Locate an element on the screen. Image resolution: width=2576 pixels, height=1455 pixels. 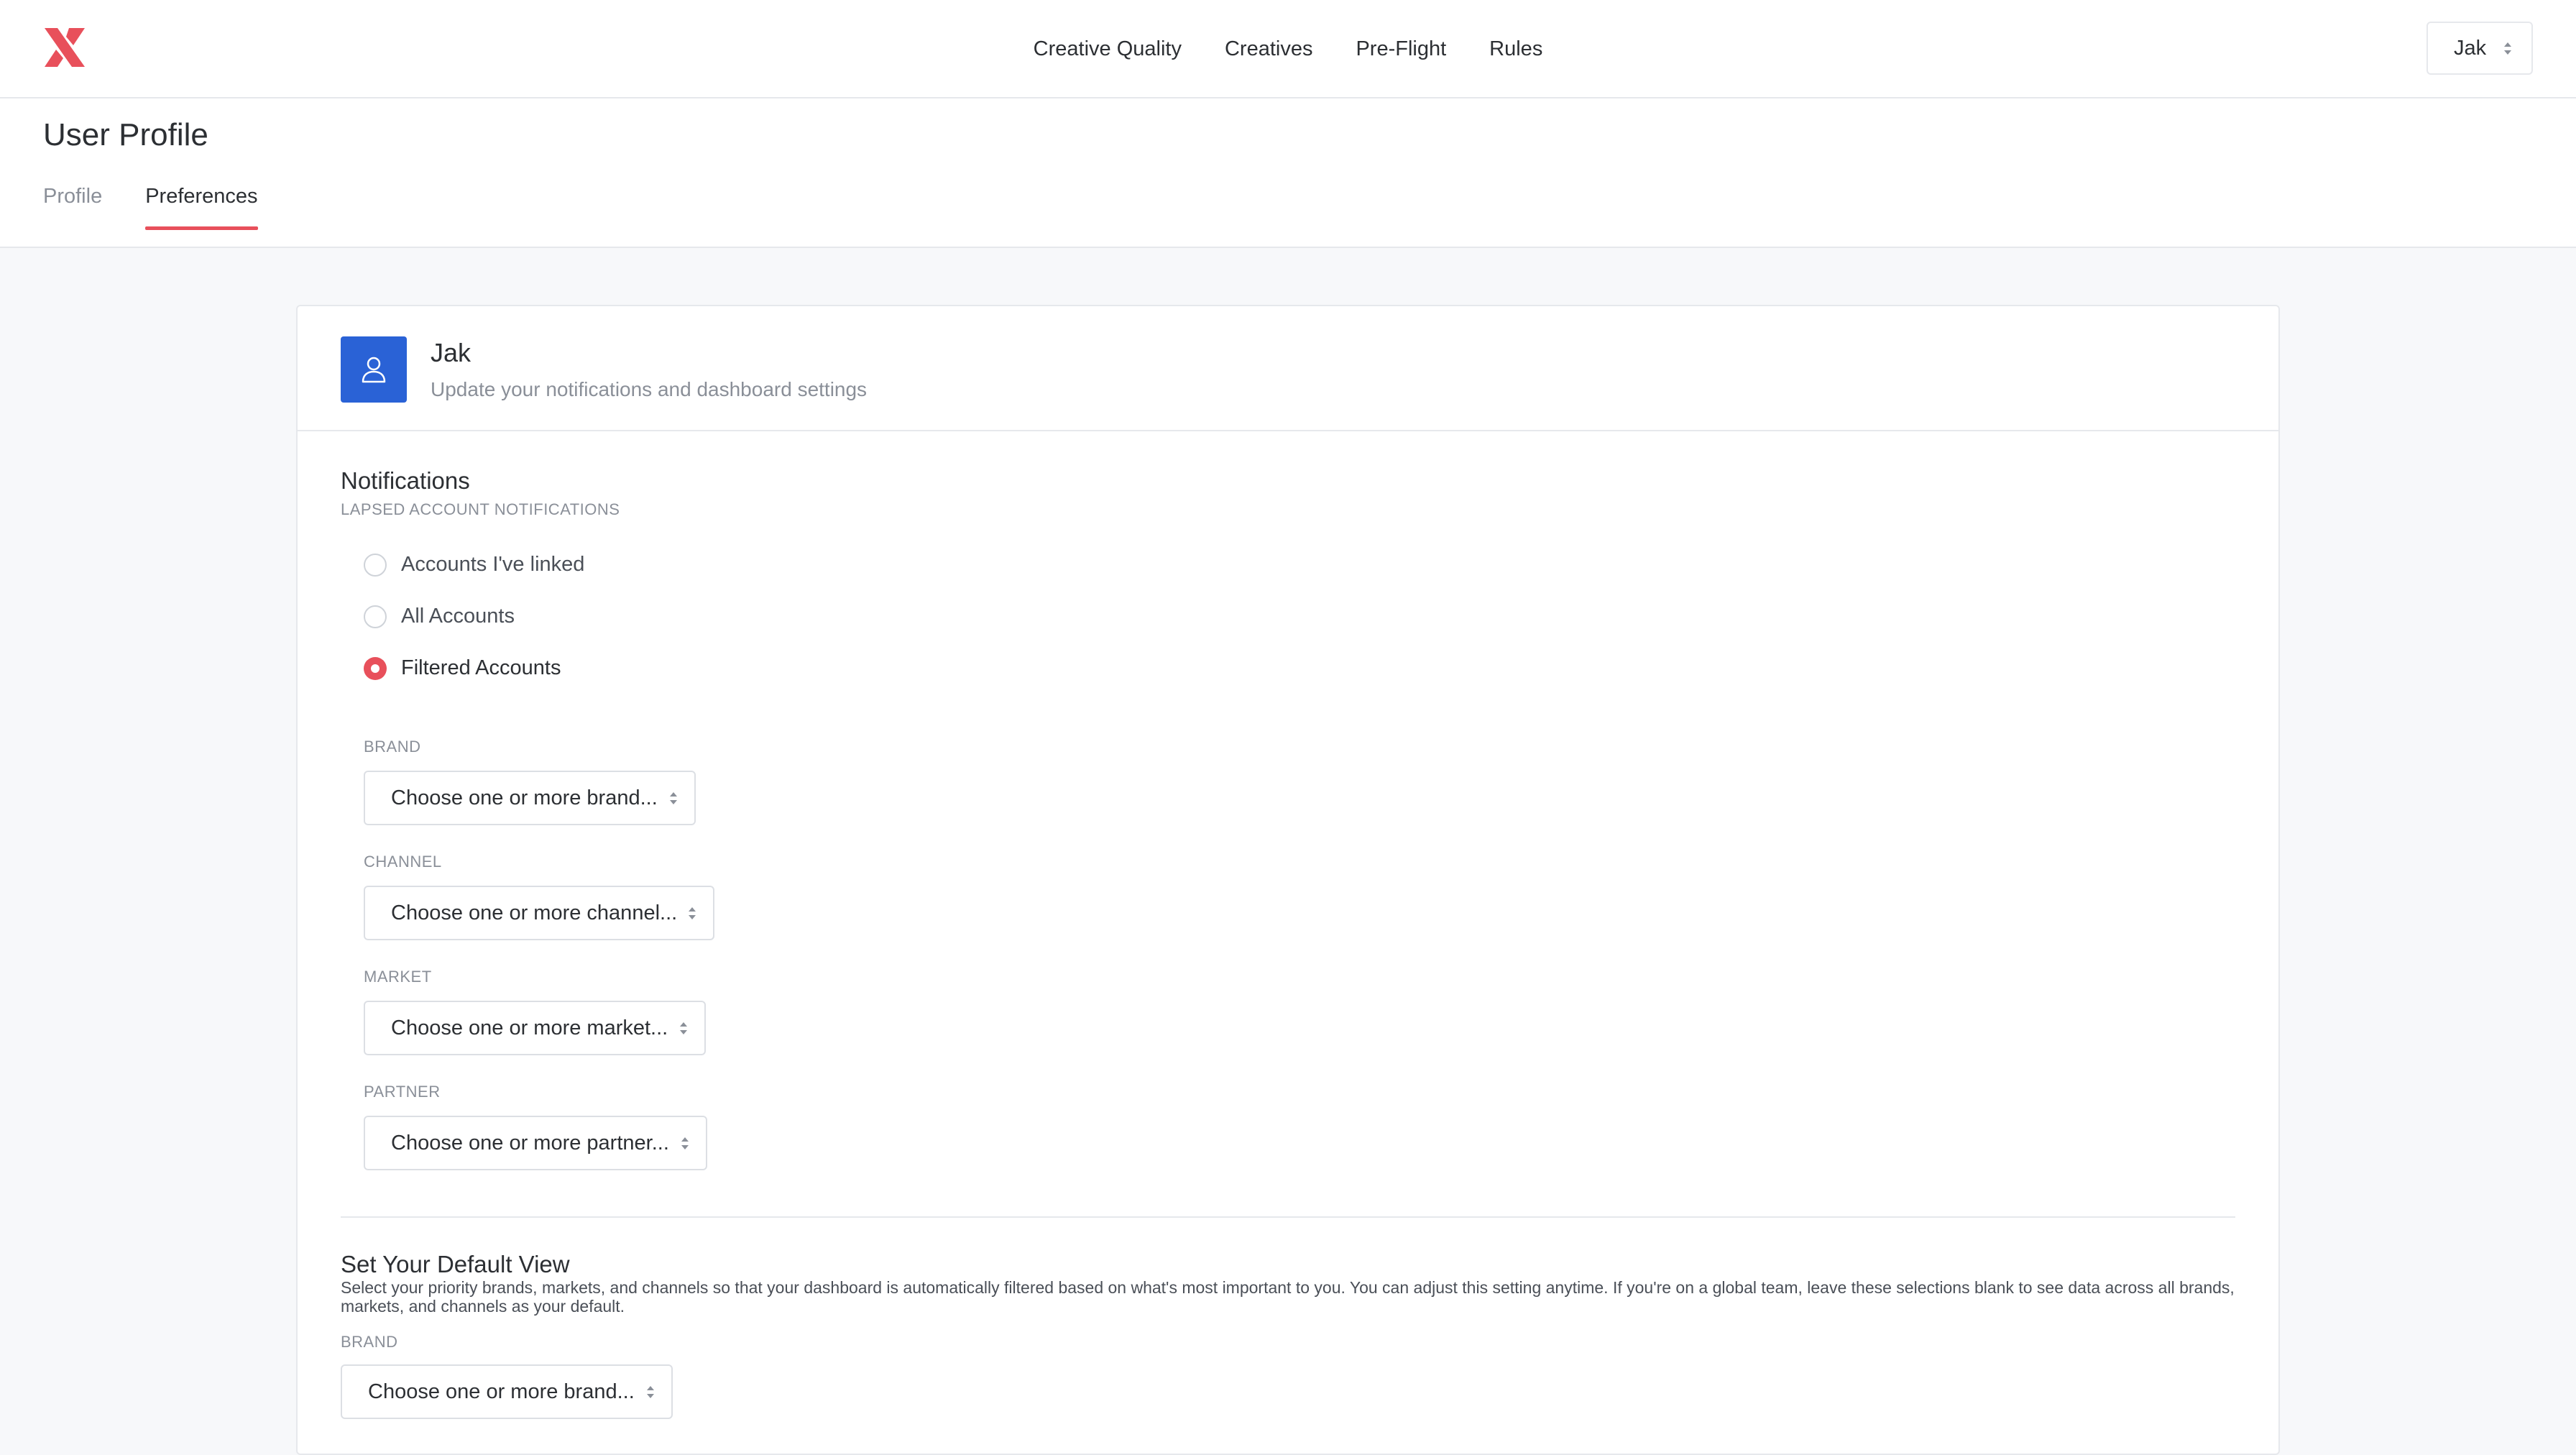
profile-tabs: Profile Preferences is located at coordinates (150, 207).